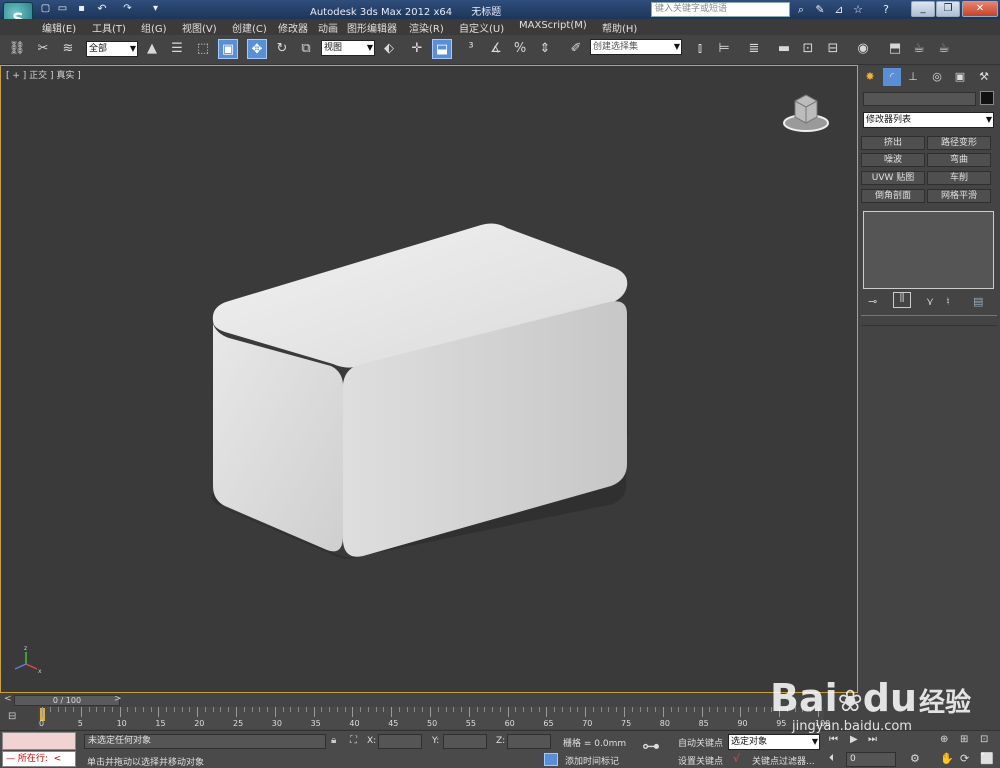 The image size is (1000, 768). Describe the element at coordinates (619, 27) in the screenshot. I see `menu-help: 帮助(H)` at that location.